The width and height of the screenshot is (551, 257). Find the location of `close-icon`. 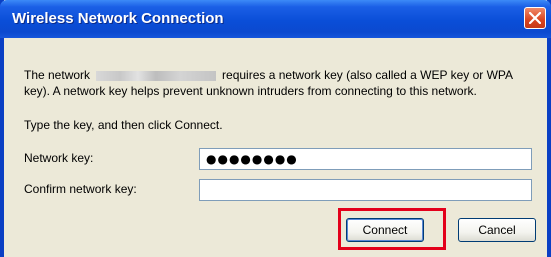

close-icon is located at coordinates (535, 18).